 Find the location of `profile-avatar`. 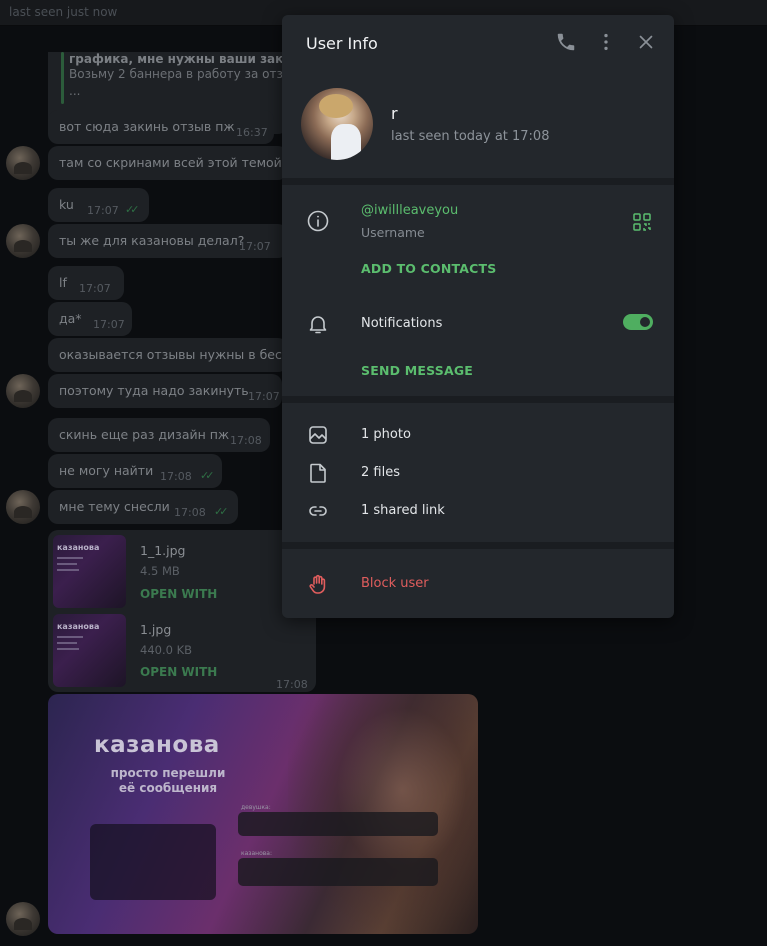

profile-avatar is located at coordinates (337, 124).